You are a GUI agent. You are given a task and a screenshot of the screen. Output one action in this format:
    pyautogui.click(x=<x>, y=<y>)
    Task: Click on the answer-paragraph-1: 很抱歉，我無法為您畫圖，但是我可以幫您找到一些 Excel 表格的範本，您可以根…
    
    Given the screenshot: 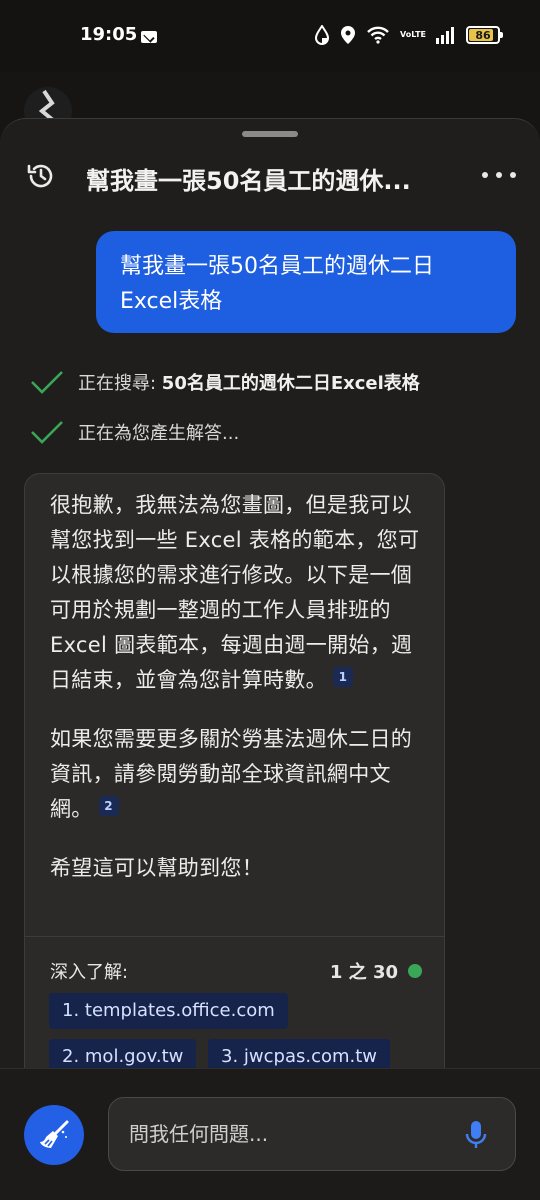 What is the action you would take?
    pyautogui.click(x=235, y=593)
    